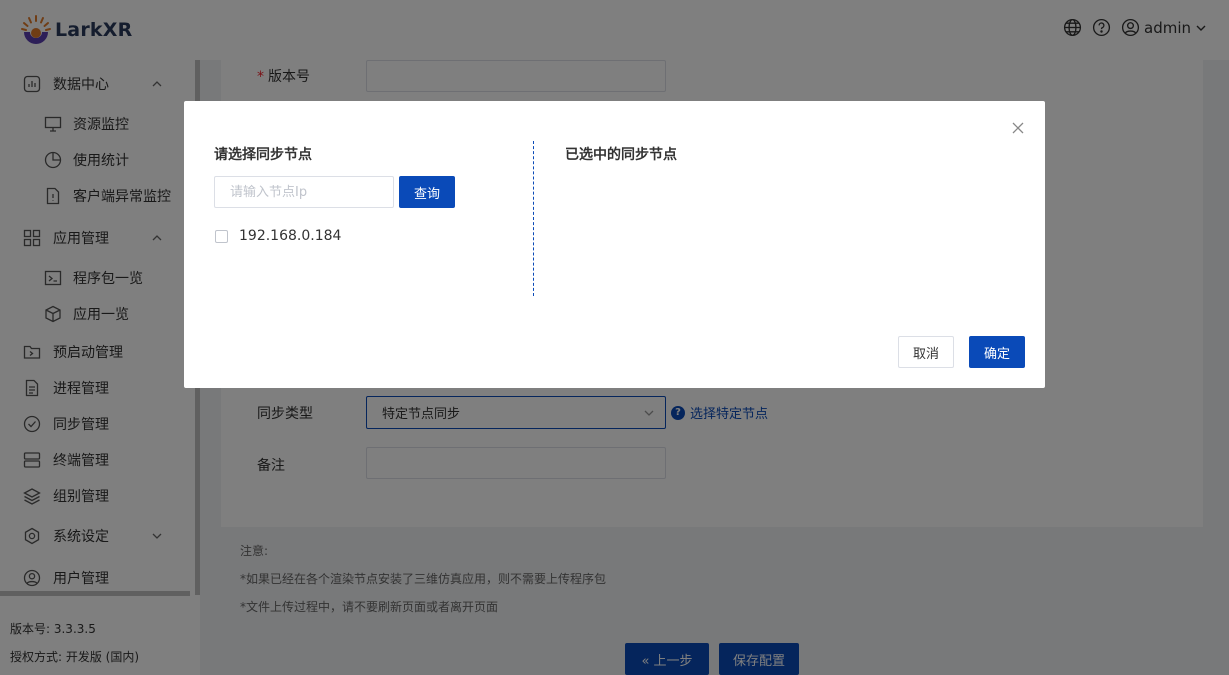 The height and width of the screenshot is (675, 1229). I want to click on node-ip-search-input, so click(304, 192).